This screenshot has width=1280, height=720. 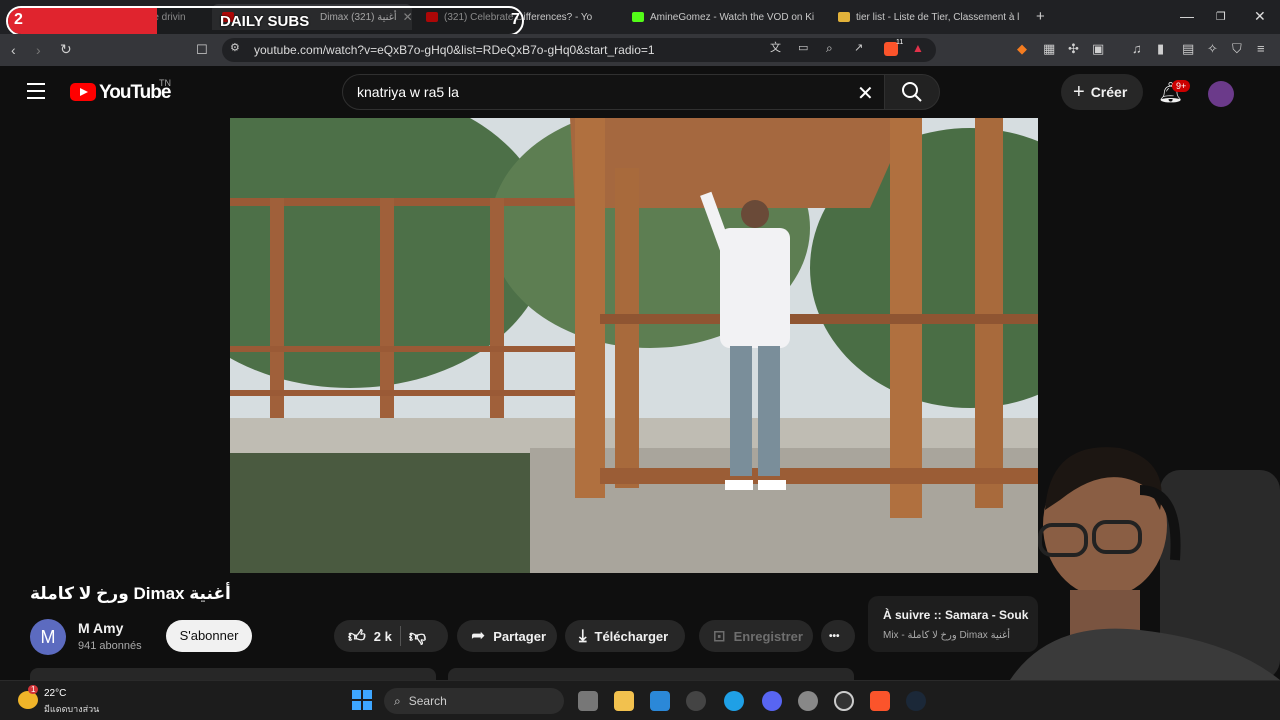 I want to click on steam-icon, so click(x=916, y=701).